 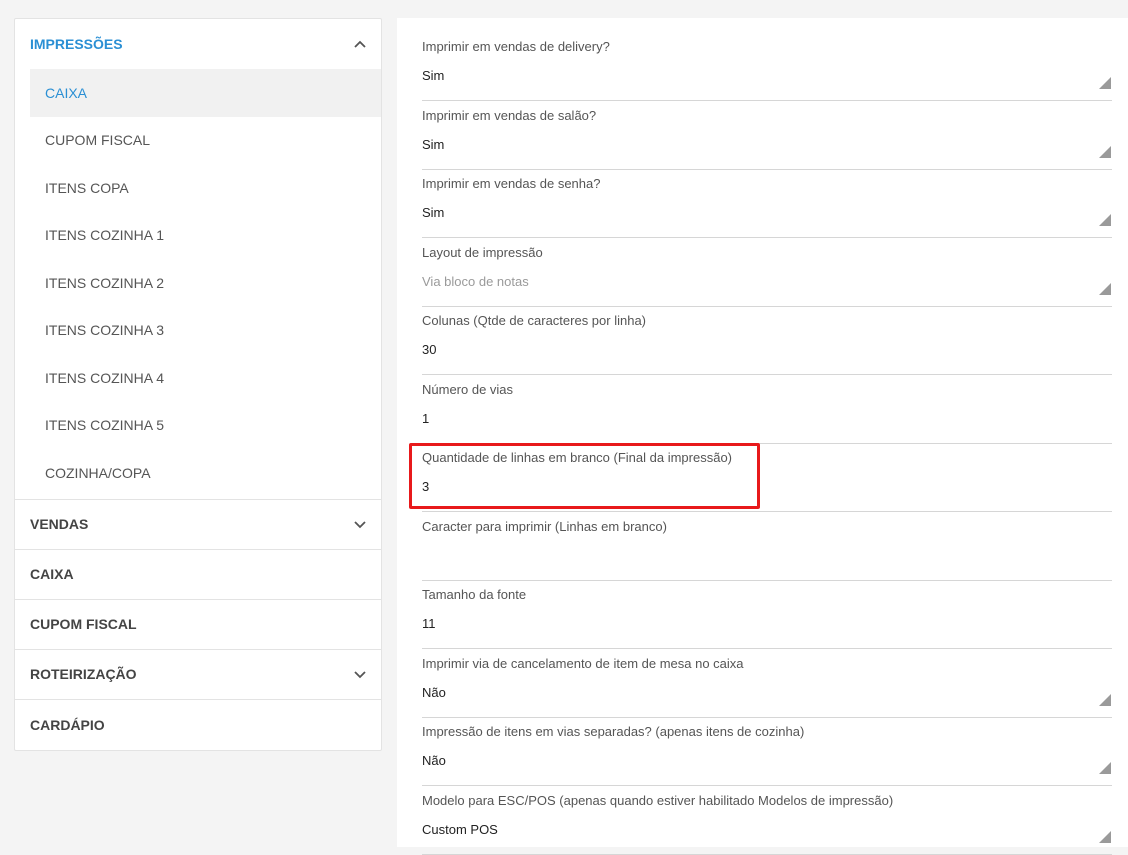 What do you see at coordinates (76, 44) in the screenshot?
I see `sidebar-group-label: IMPRESSÕES` at bounding box center [76, 44].